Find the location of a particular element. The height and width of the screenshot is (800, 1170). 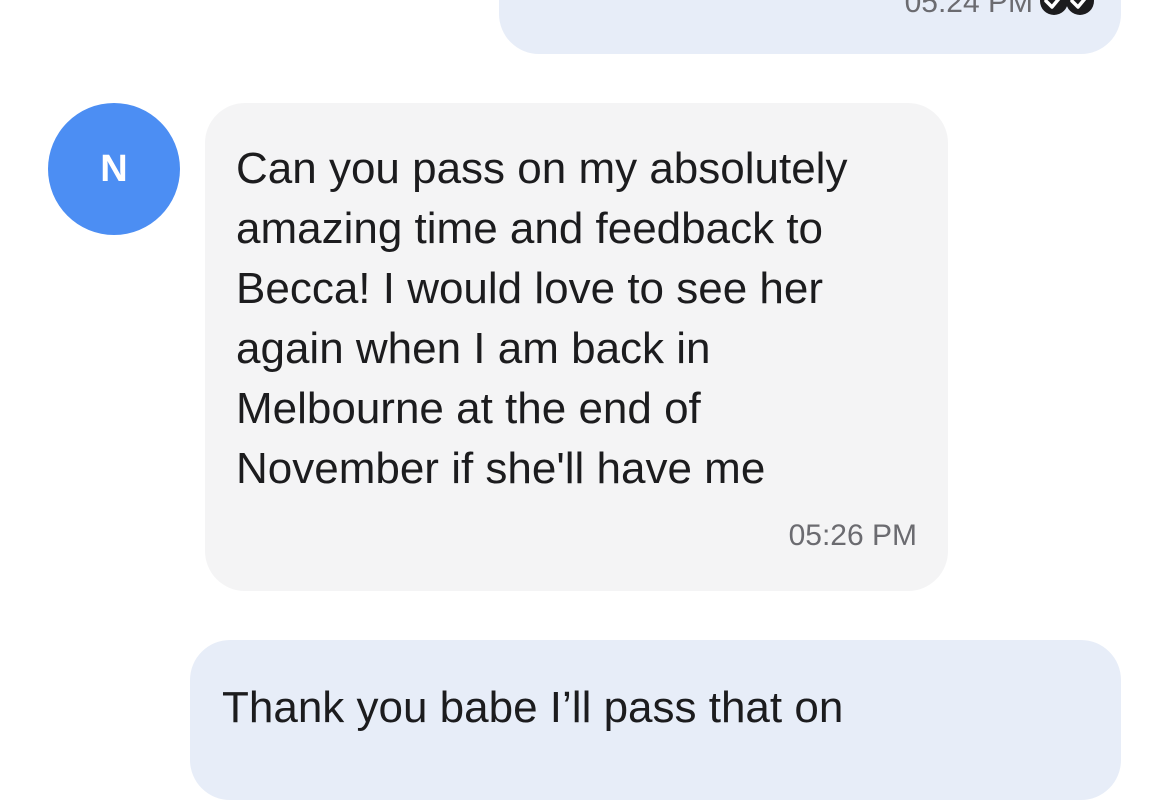

outgoing-message-bubble: 05:24 PM is located at coordinates (810, 27).